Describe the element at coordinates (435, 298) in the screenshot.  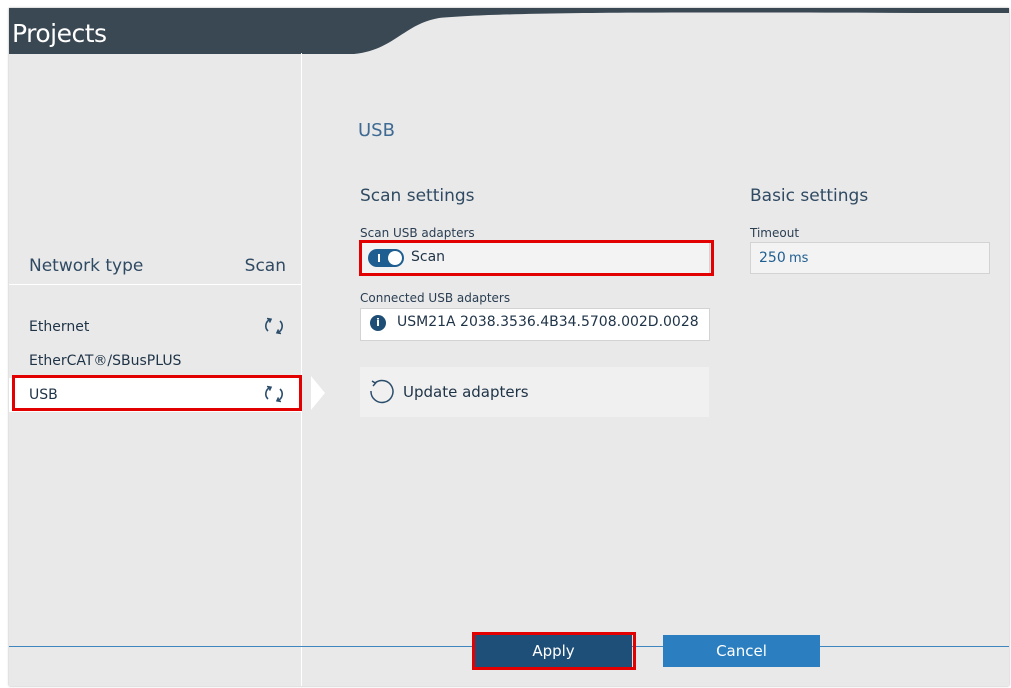
I see `connected-adapters-label: Connected USB adapters` at that location.